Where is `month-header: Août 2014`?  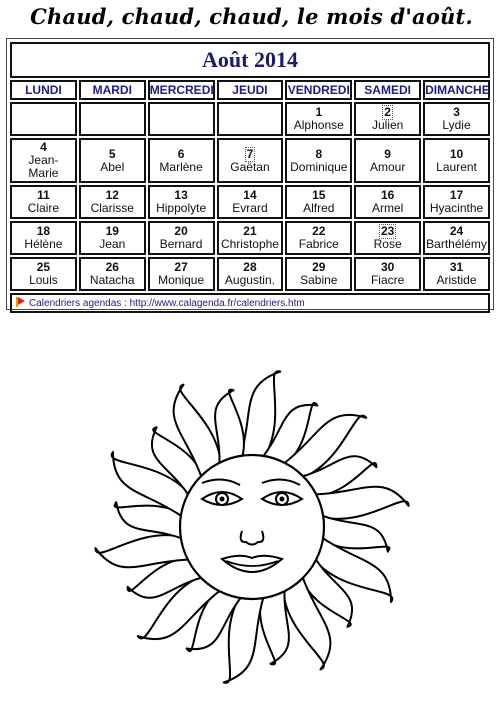 month-header: Août 2014 is located at coordinates (250, 60).